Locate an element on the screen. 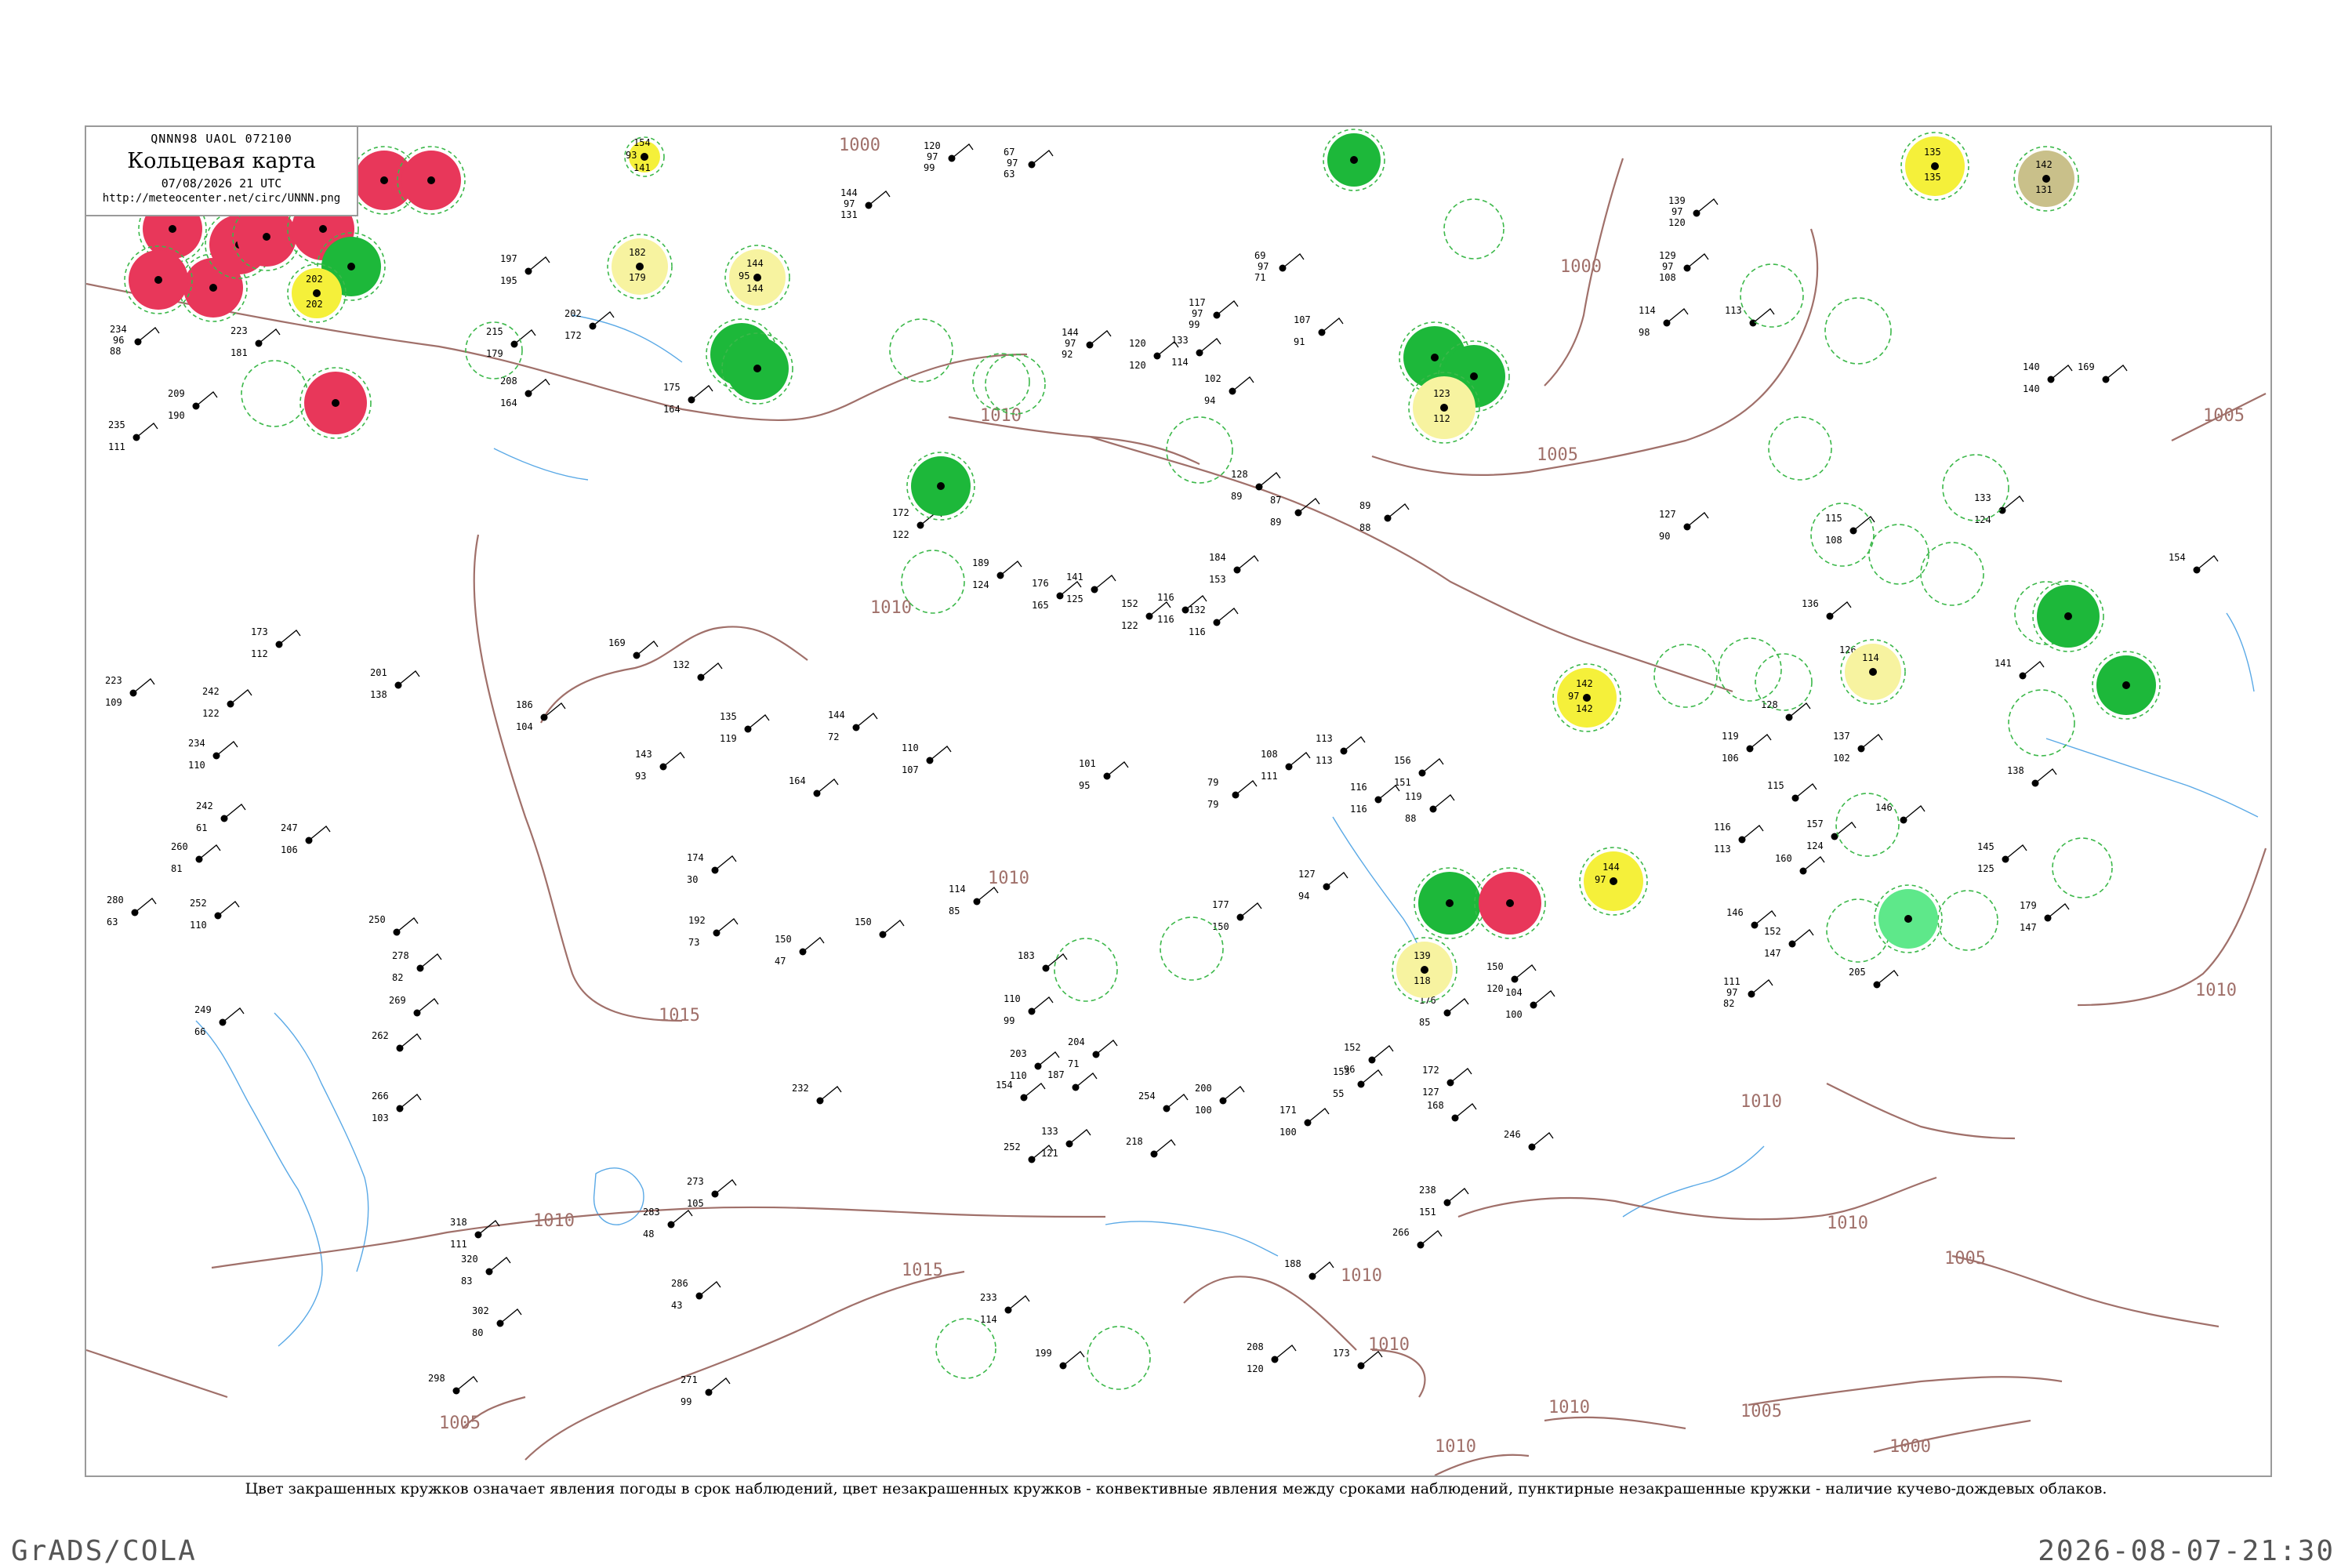 This screenshot has height=1568, width=2352. observation-station: 1119782 is located at coordinates (1748, 993).